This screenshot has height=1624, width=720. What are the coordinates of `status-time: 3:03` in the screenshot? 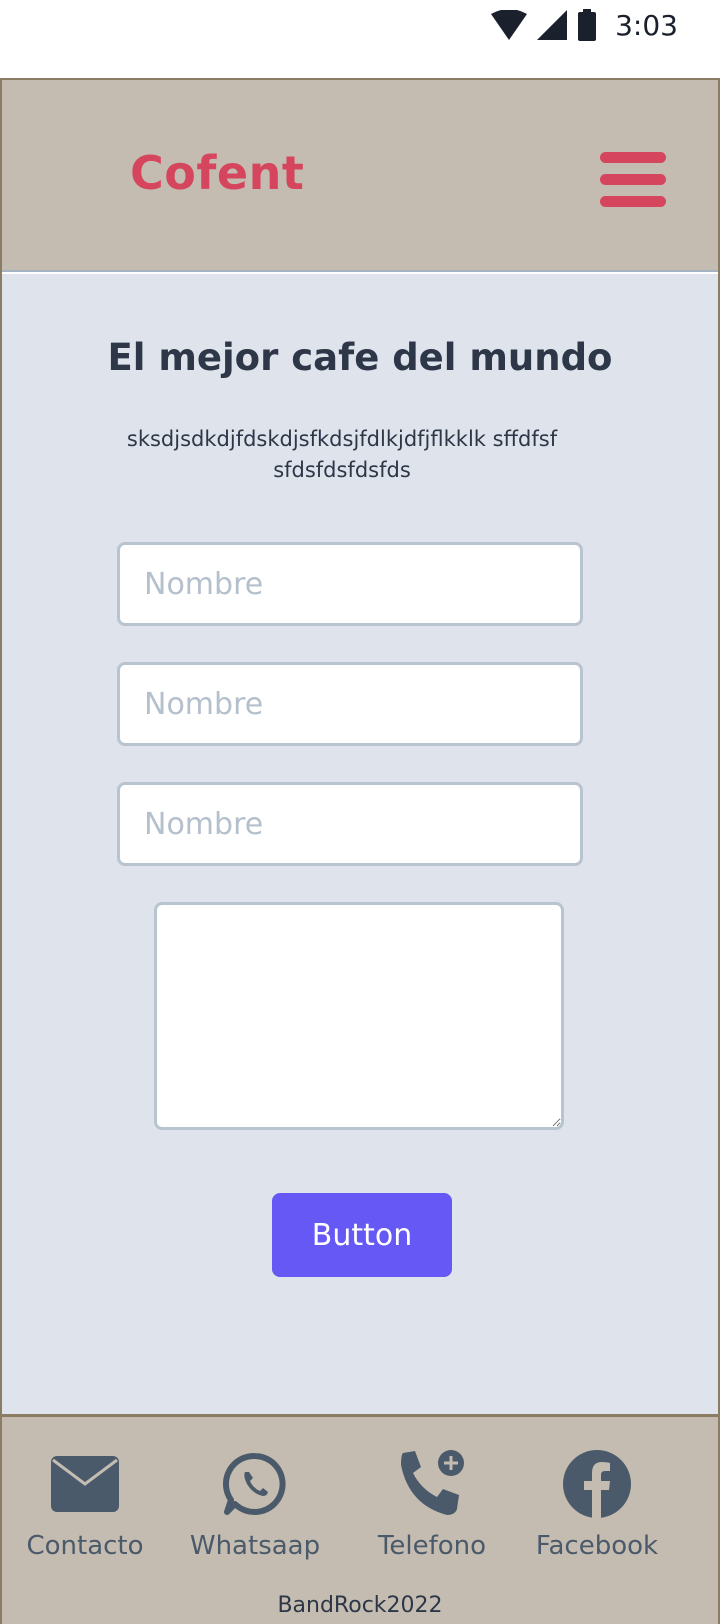 It's located at (646, 25).